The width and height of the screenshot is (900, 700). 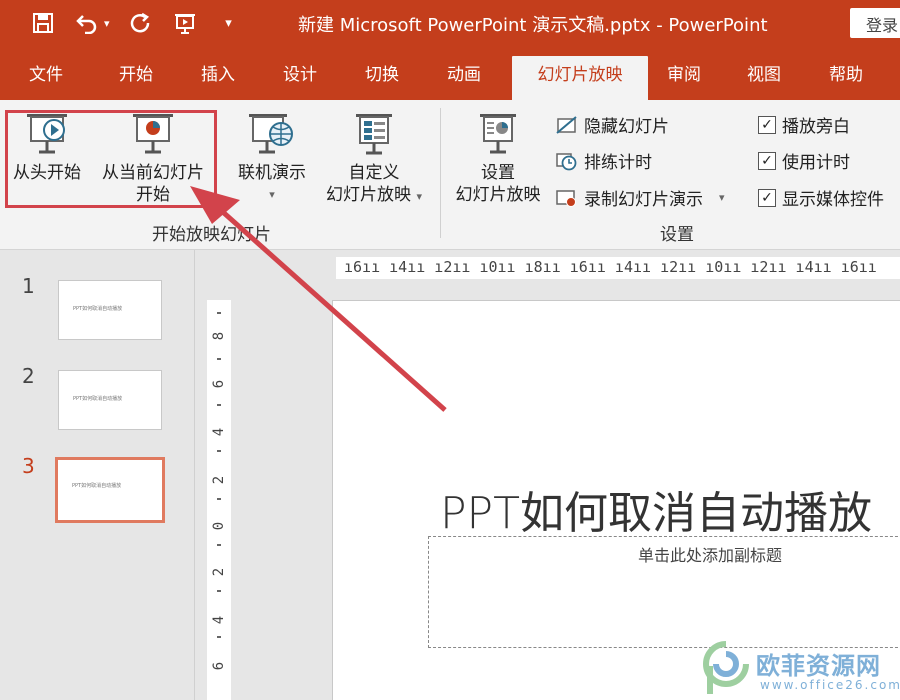 I want to click on watermark: 欧菲资源网 www.office26.com, so click(x=795, y=670).